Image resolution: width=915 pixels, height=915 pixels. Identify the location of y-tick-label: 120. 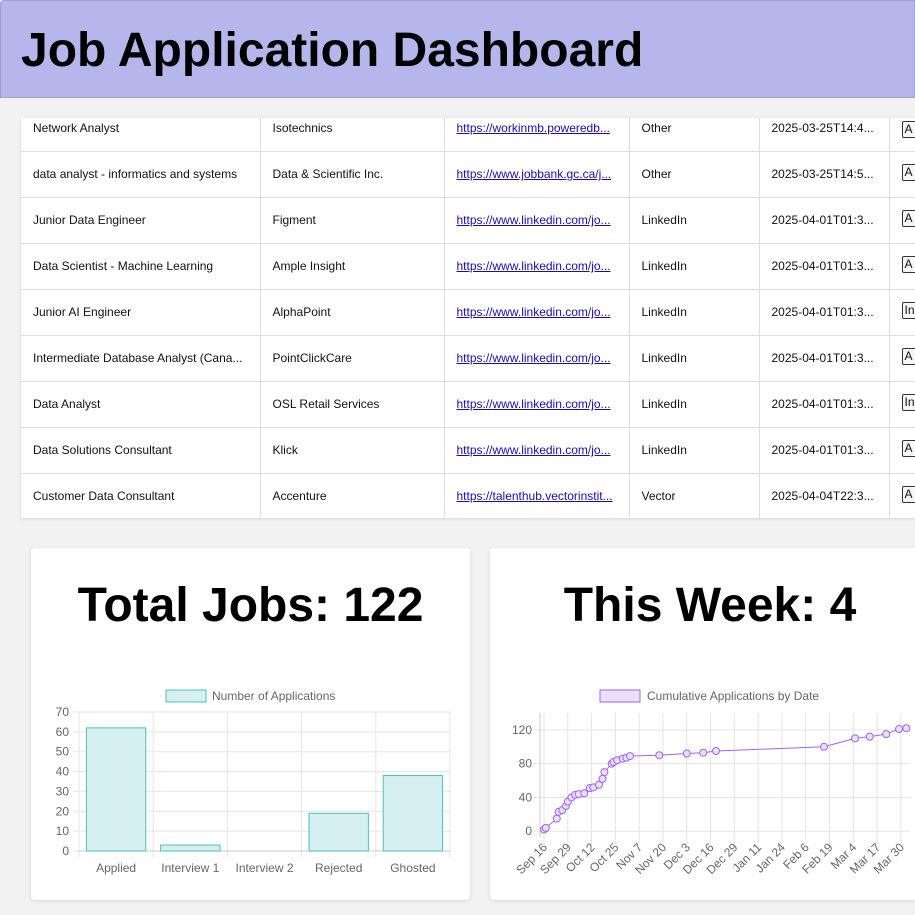
(522, 730).